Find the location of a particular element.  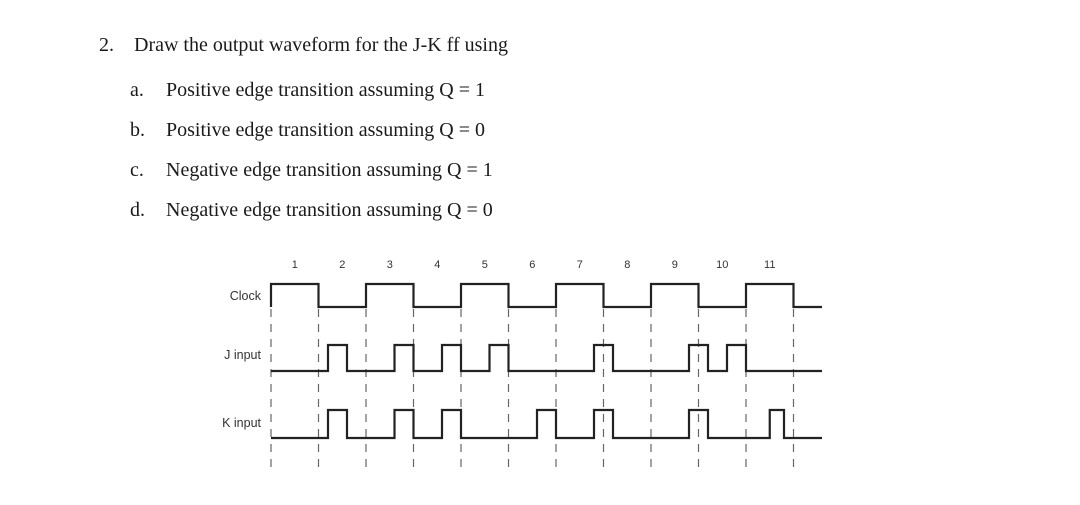

tick-label: 5 is located at coordinates (485, 265).